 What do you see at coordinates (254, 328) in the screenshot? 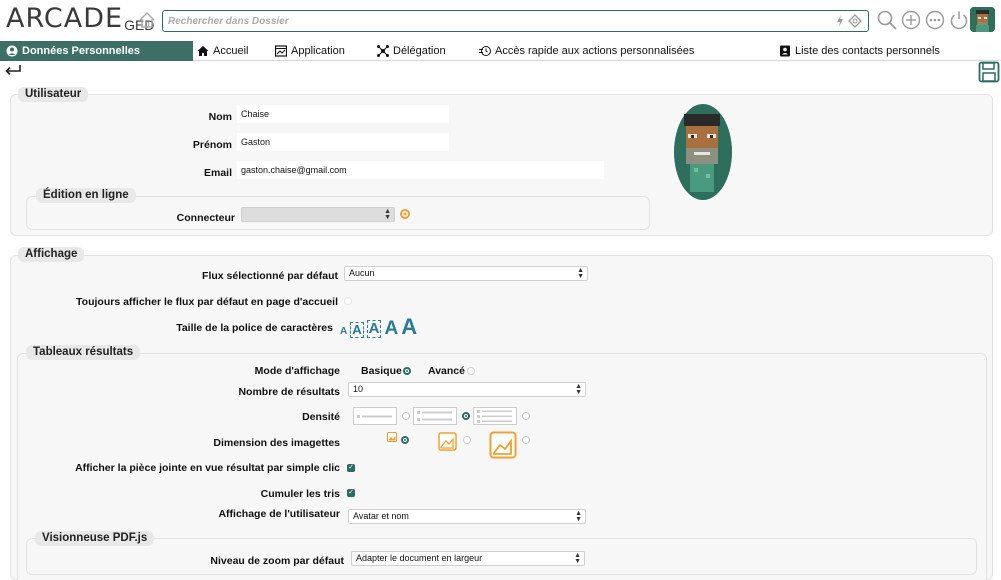
I see `taille-label: Taille de la police de caractères` at bounding box center [254, 328].